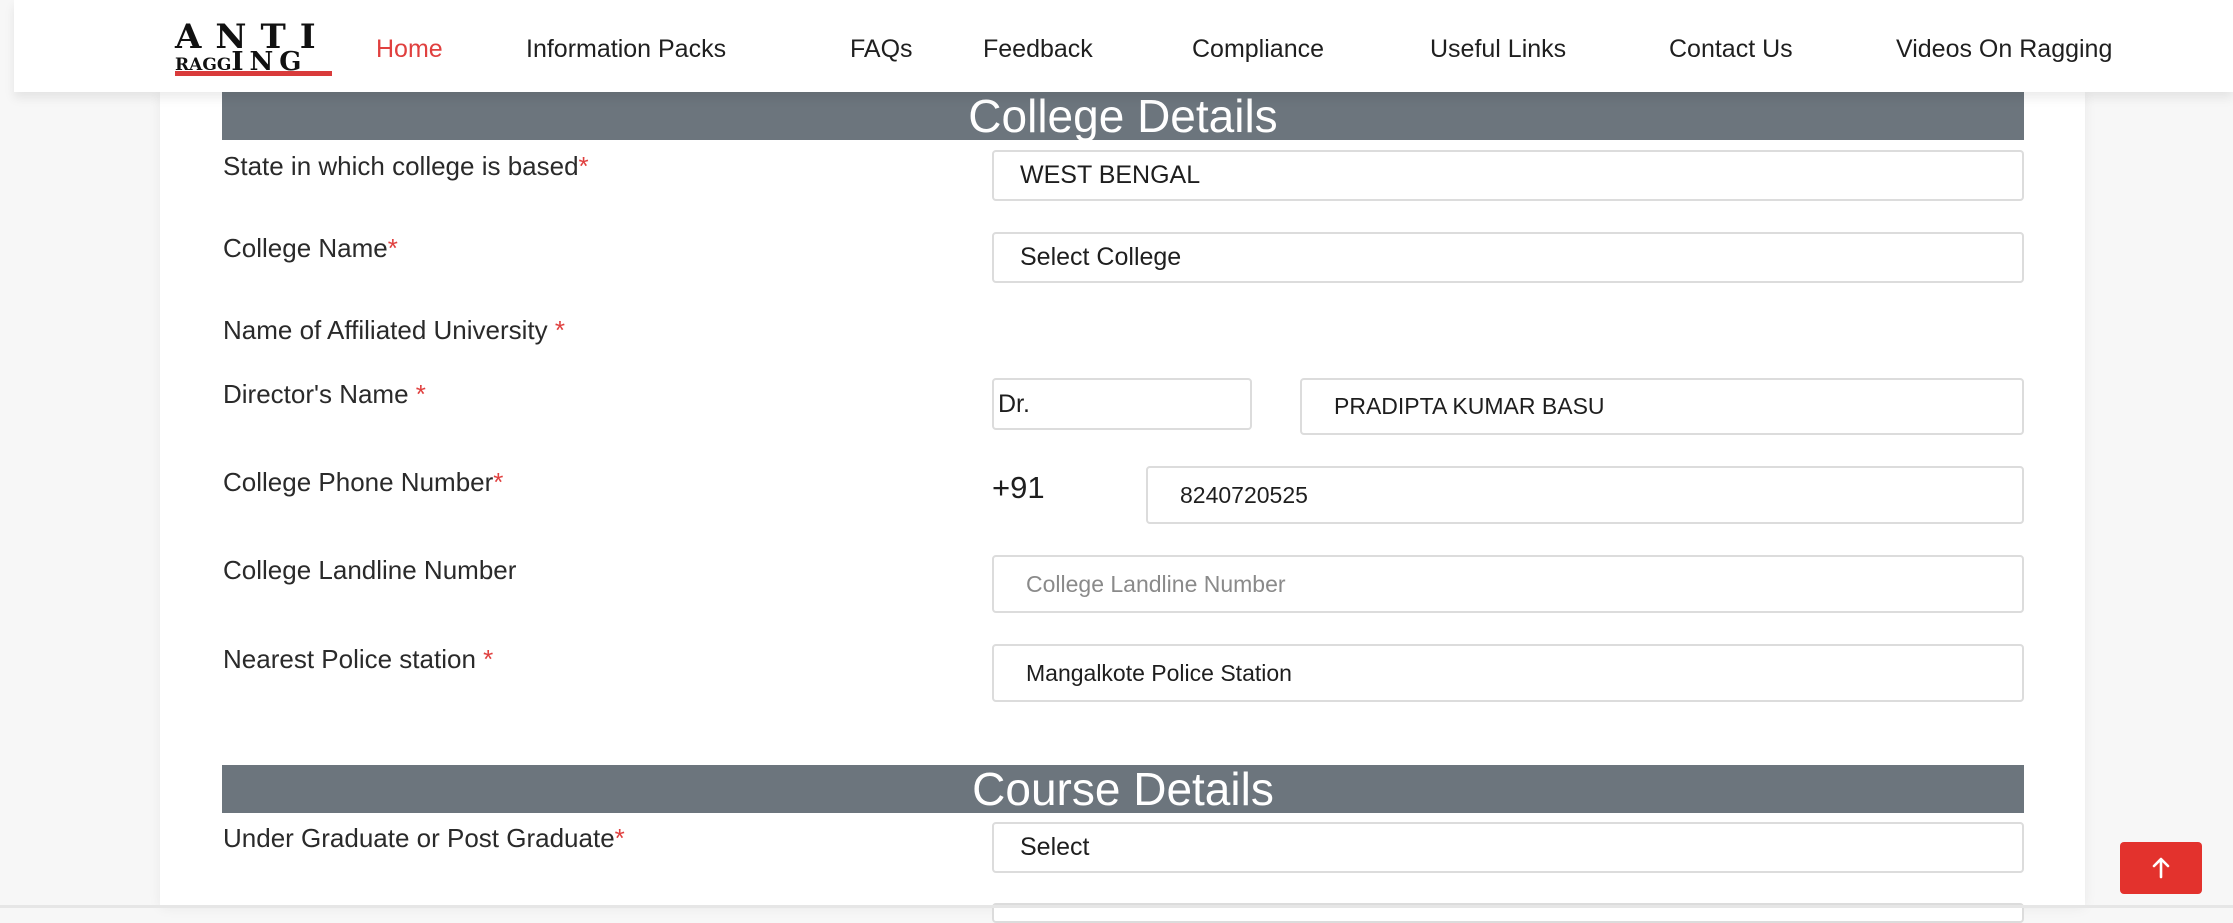 This screenshot has width=2233, height=923. Describe the element at coordinates (1258, 49) in the screenshot. I see `nav-compliance: Compliance` at that location.